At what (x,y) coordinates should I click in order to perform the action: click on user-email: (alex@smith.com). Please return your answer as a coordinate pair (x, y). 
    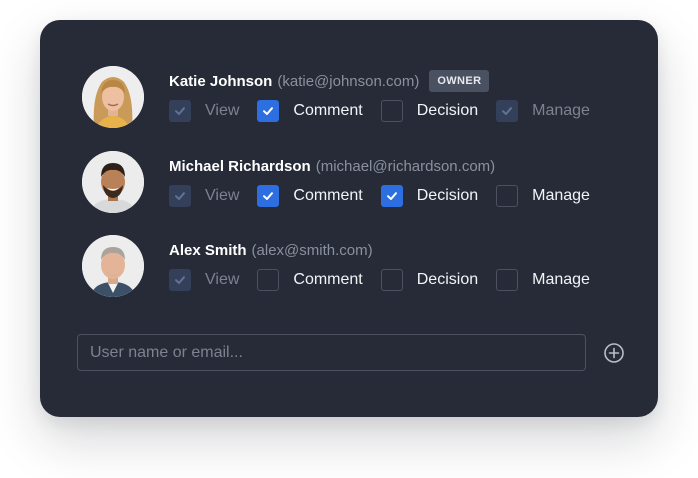
    Looking at the image, I should click on (312, 250).